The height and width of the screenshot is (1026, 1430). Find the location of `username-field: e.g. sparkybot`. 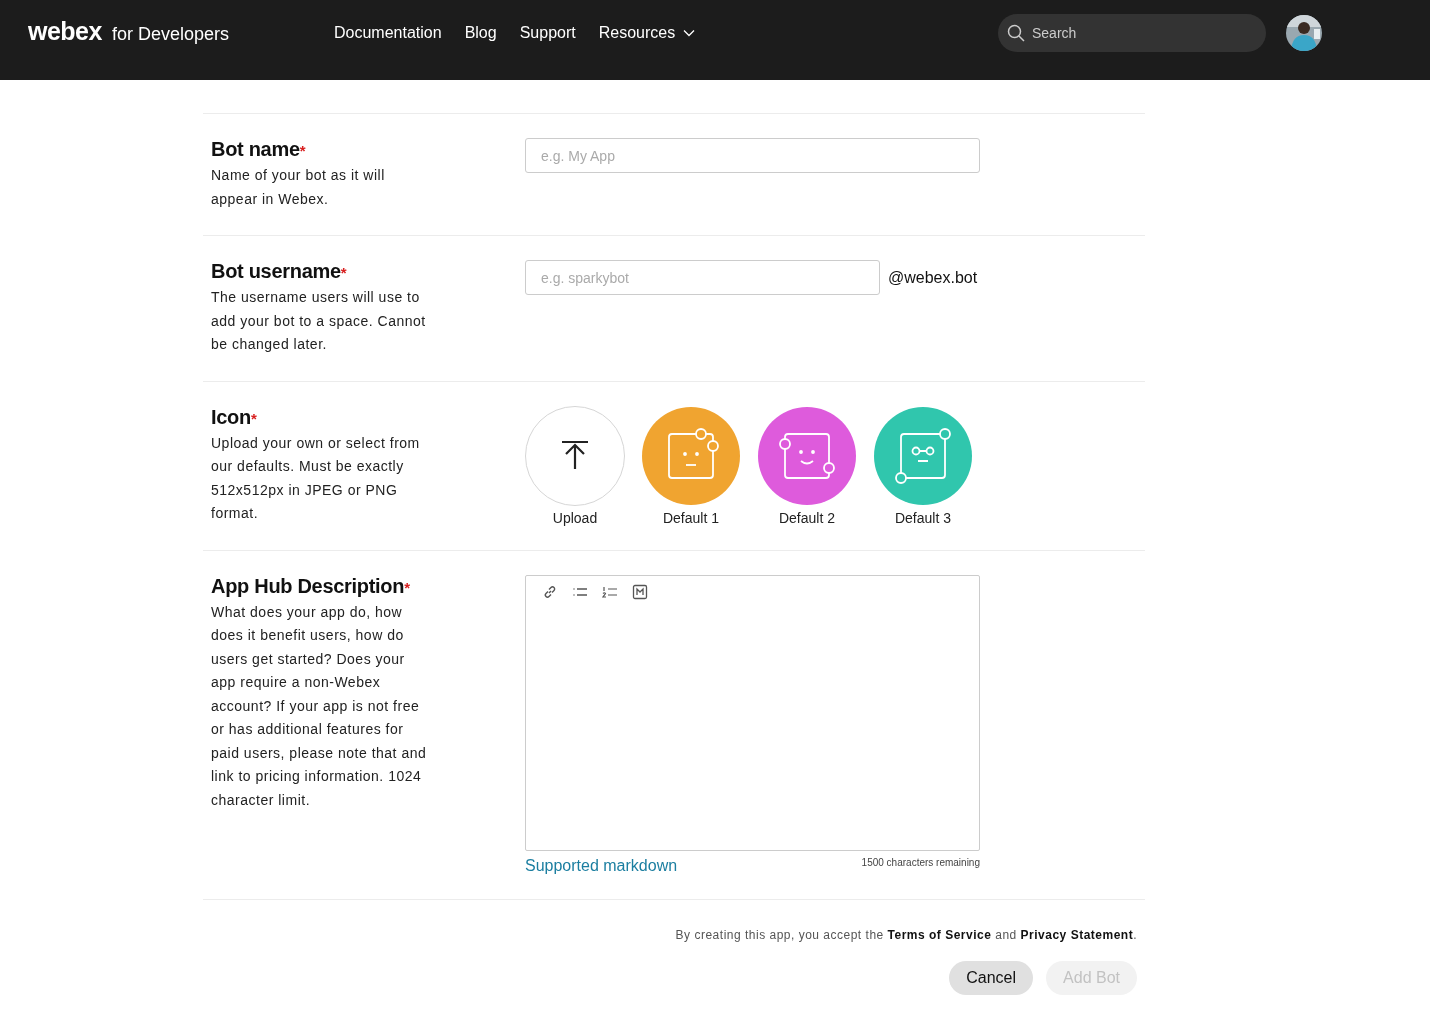

username-field: e.g. sparkybot is located at coordinates (702, 277).